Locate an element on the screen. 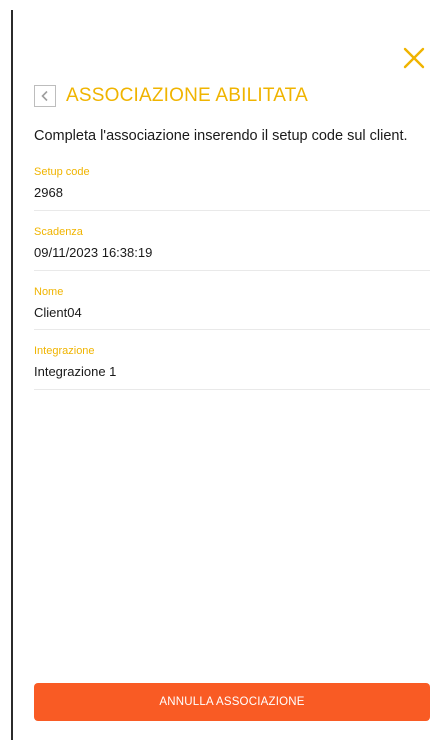 The height and width of the screenshot is (740, 441). field-integration: Integrazione Integrazione 1 is located at coordinates (232, 367).